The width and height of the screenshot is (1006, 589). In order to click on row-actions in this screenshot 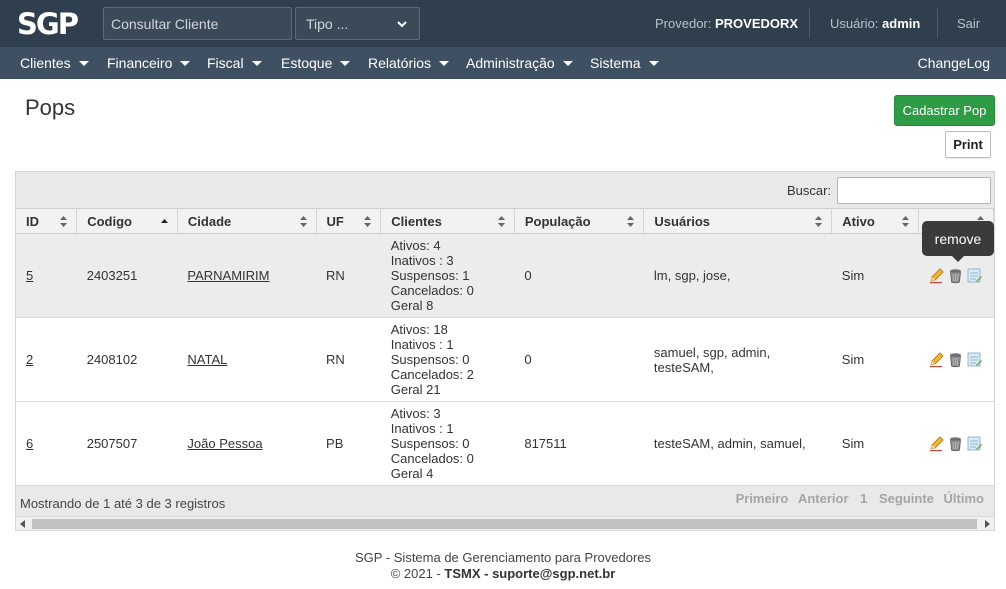, I will do `click(955, 443)`.